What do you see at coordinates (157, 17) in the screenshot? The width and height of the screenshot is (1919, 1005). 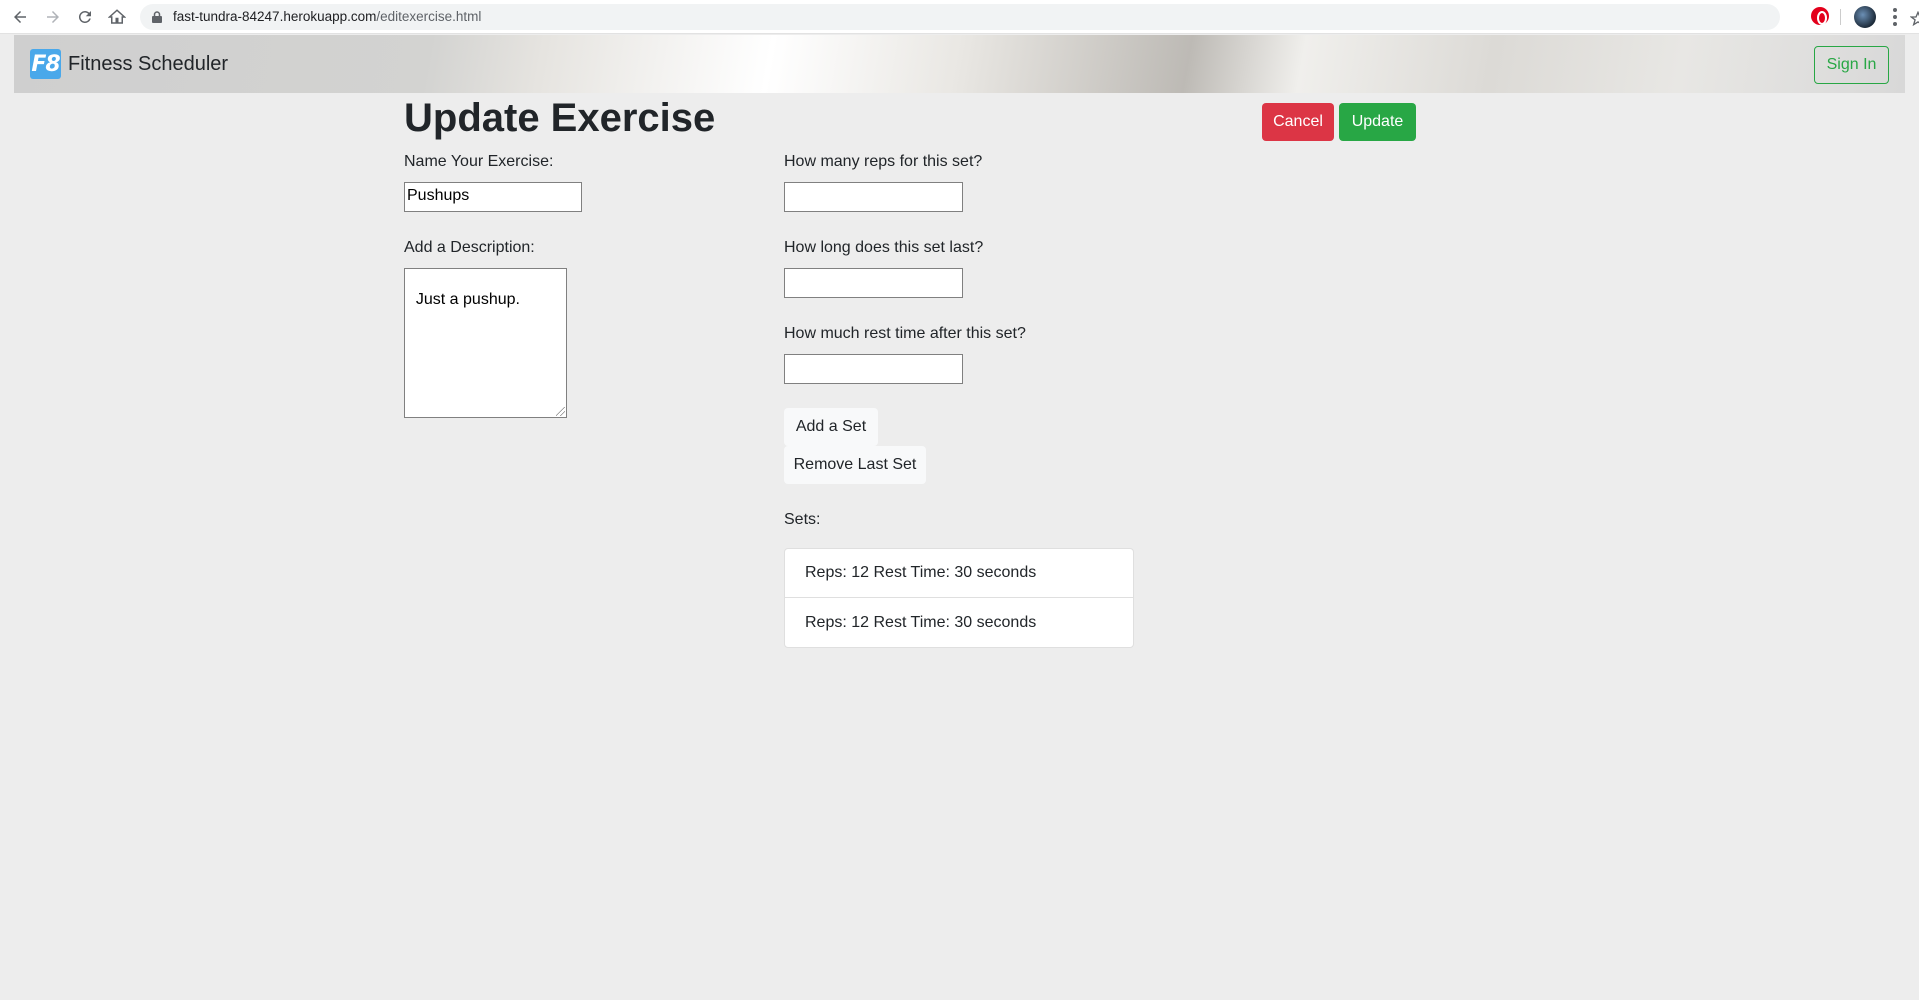 I see `lock-icon` at bounding box center [157, 17].